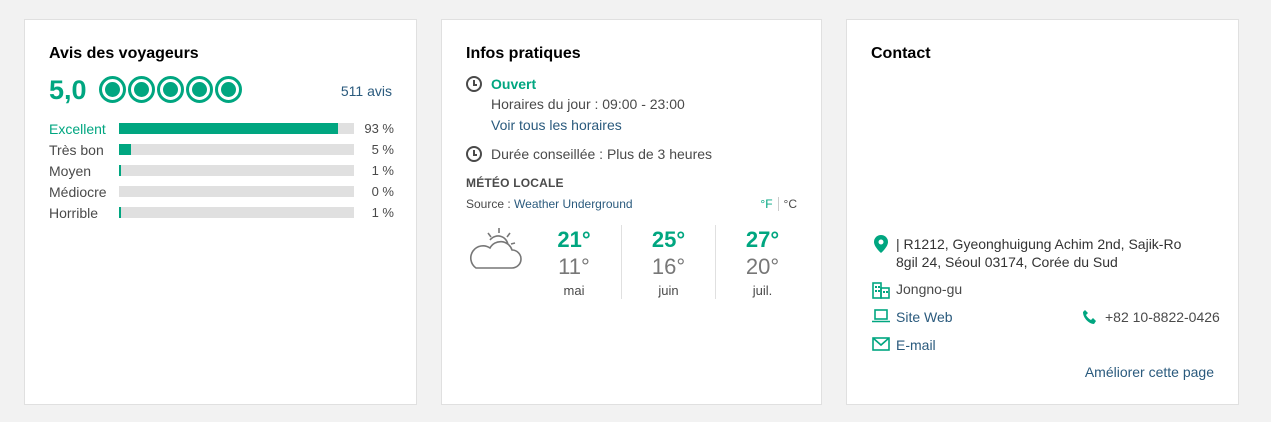  I want to click on website-link: Site Web, so click(924, 317).